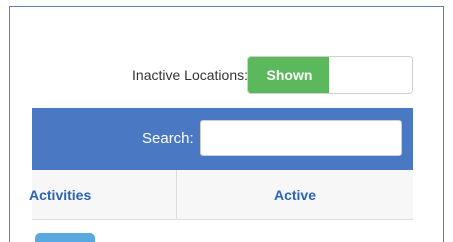 The height and width of the screenshot is (242, 453). I want to click on search-label: Search:, so click(168, 138).